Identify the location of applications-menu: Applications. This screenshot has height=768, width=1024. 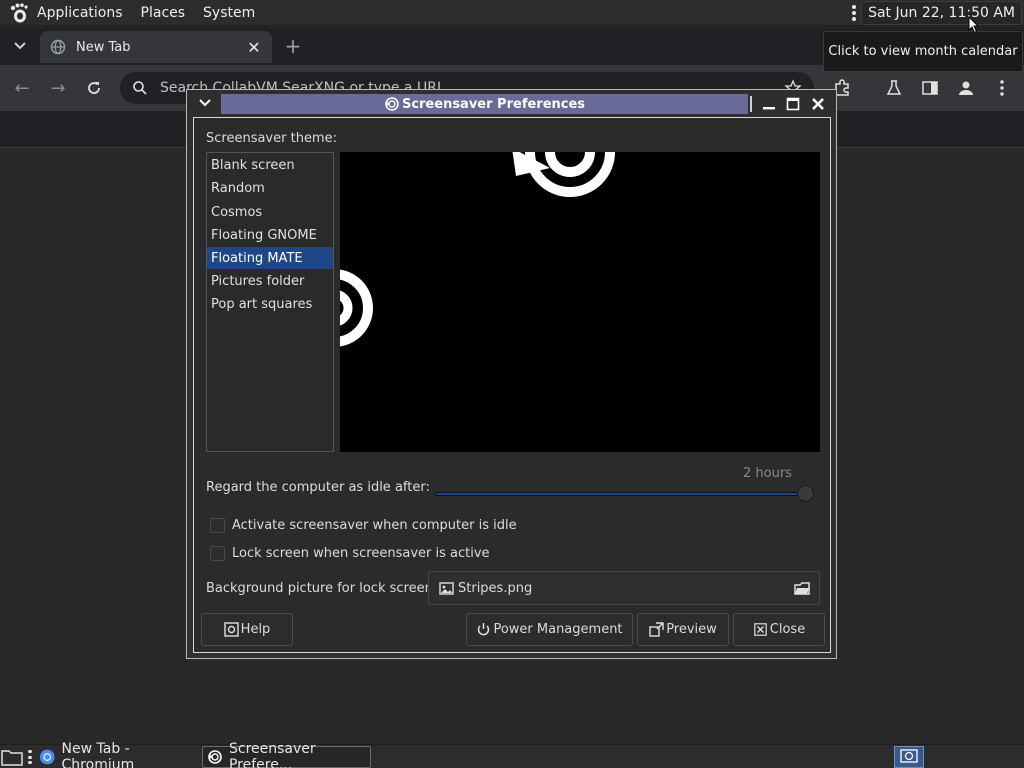
(80, 13).